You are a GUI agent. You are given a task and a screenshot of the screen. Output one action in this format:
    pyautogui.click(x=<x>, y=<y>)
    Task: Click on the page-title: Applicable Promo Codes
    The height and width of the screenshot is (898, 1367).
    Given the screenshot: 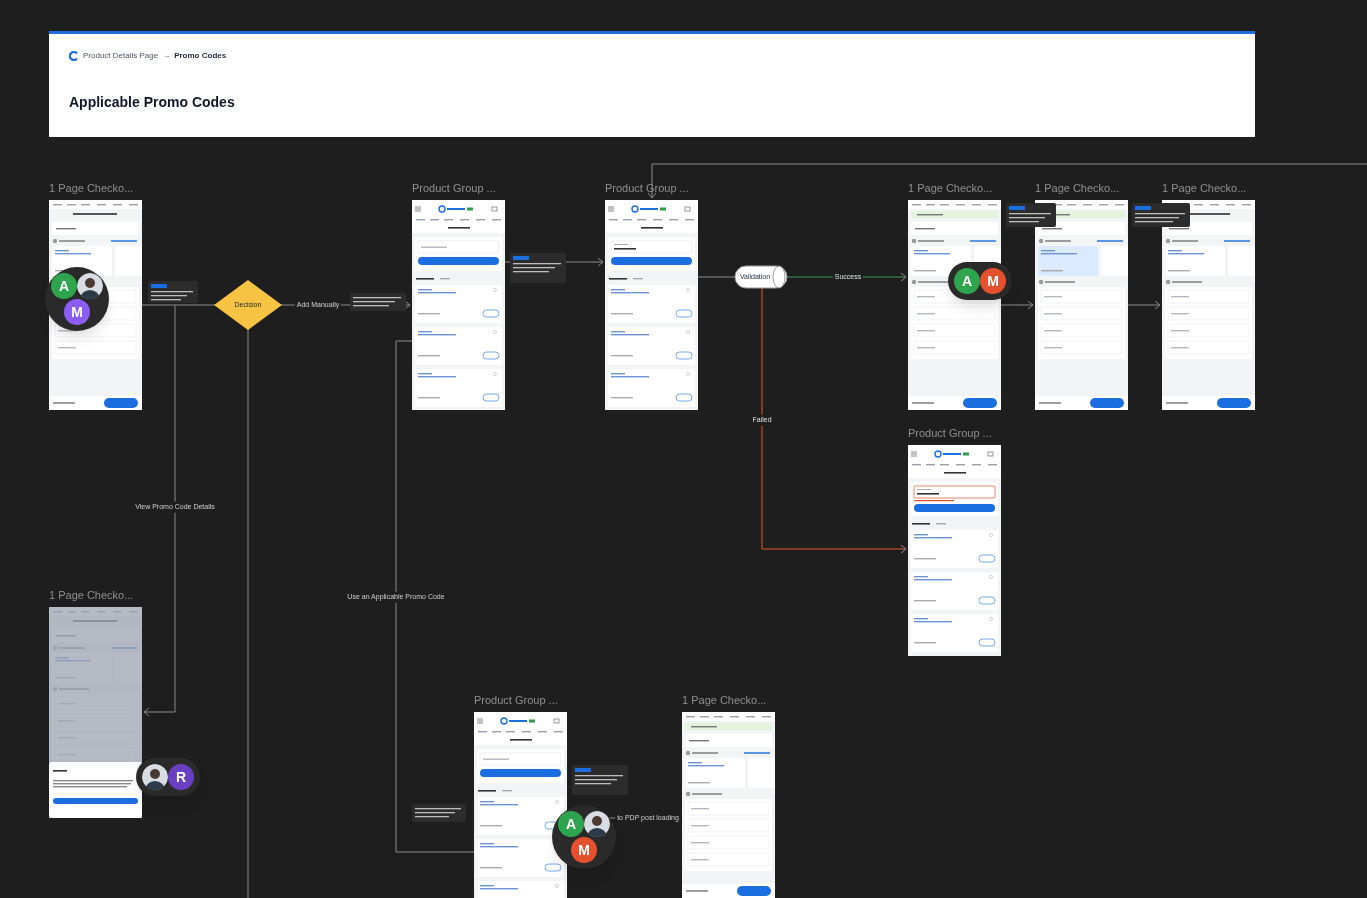 What is the action you would take?
    pyautogui.click(x=152, y=102)
    